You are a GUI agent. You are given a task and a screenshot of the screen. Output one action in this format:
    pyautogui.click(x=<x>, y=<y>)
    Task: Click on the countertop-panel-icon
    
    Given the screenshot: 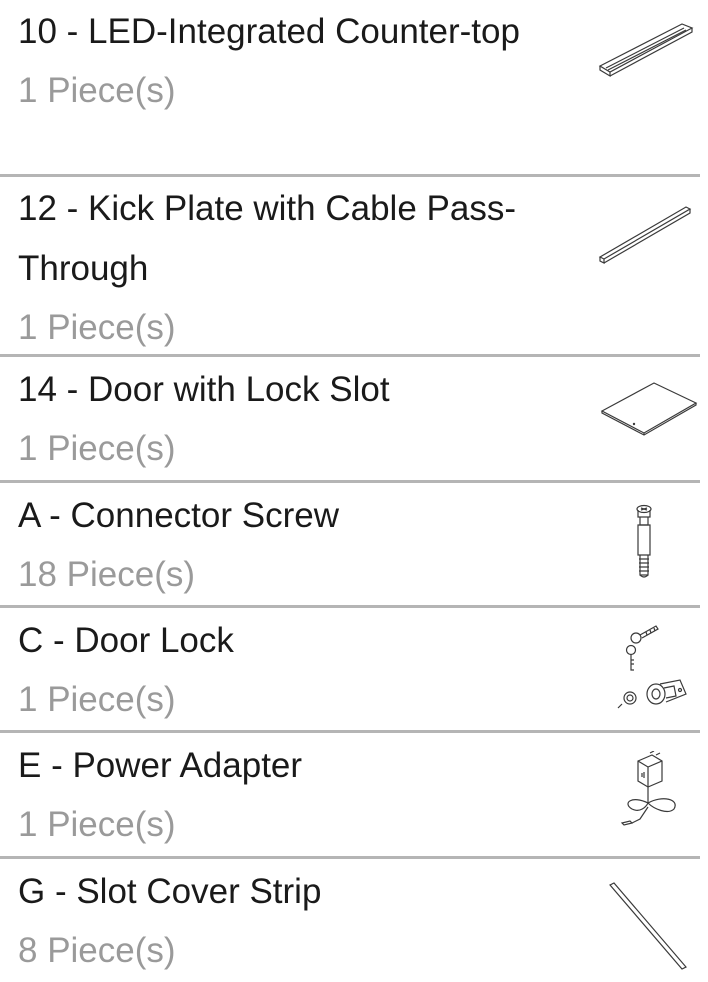 What is the action you would take?
    pyautogui.click(x=646, y=51)
    